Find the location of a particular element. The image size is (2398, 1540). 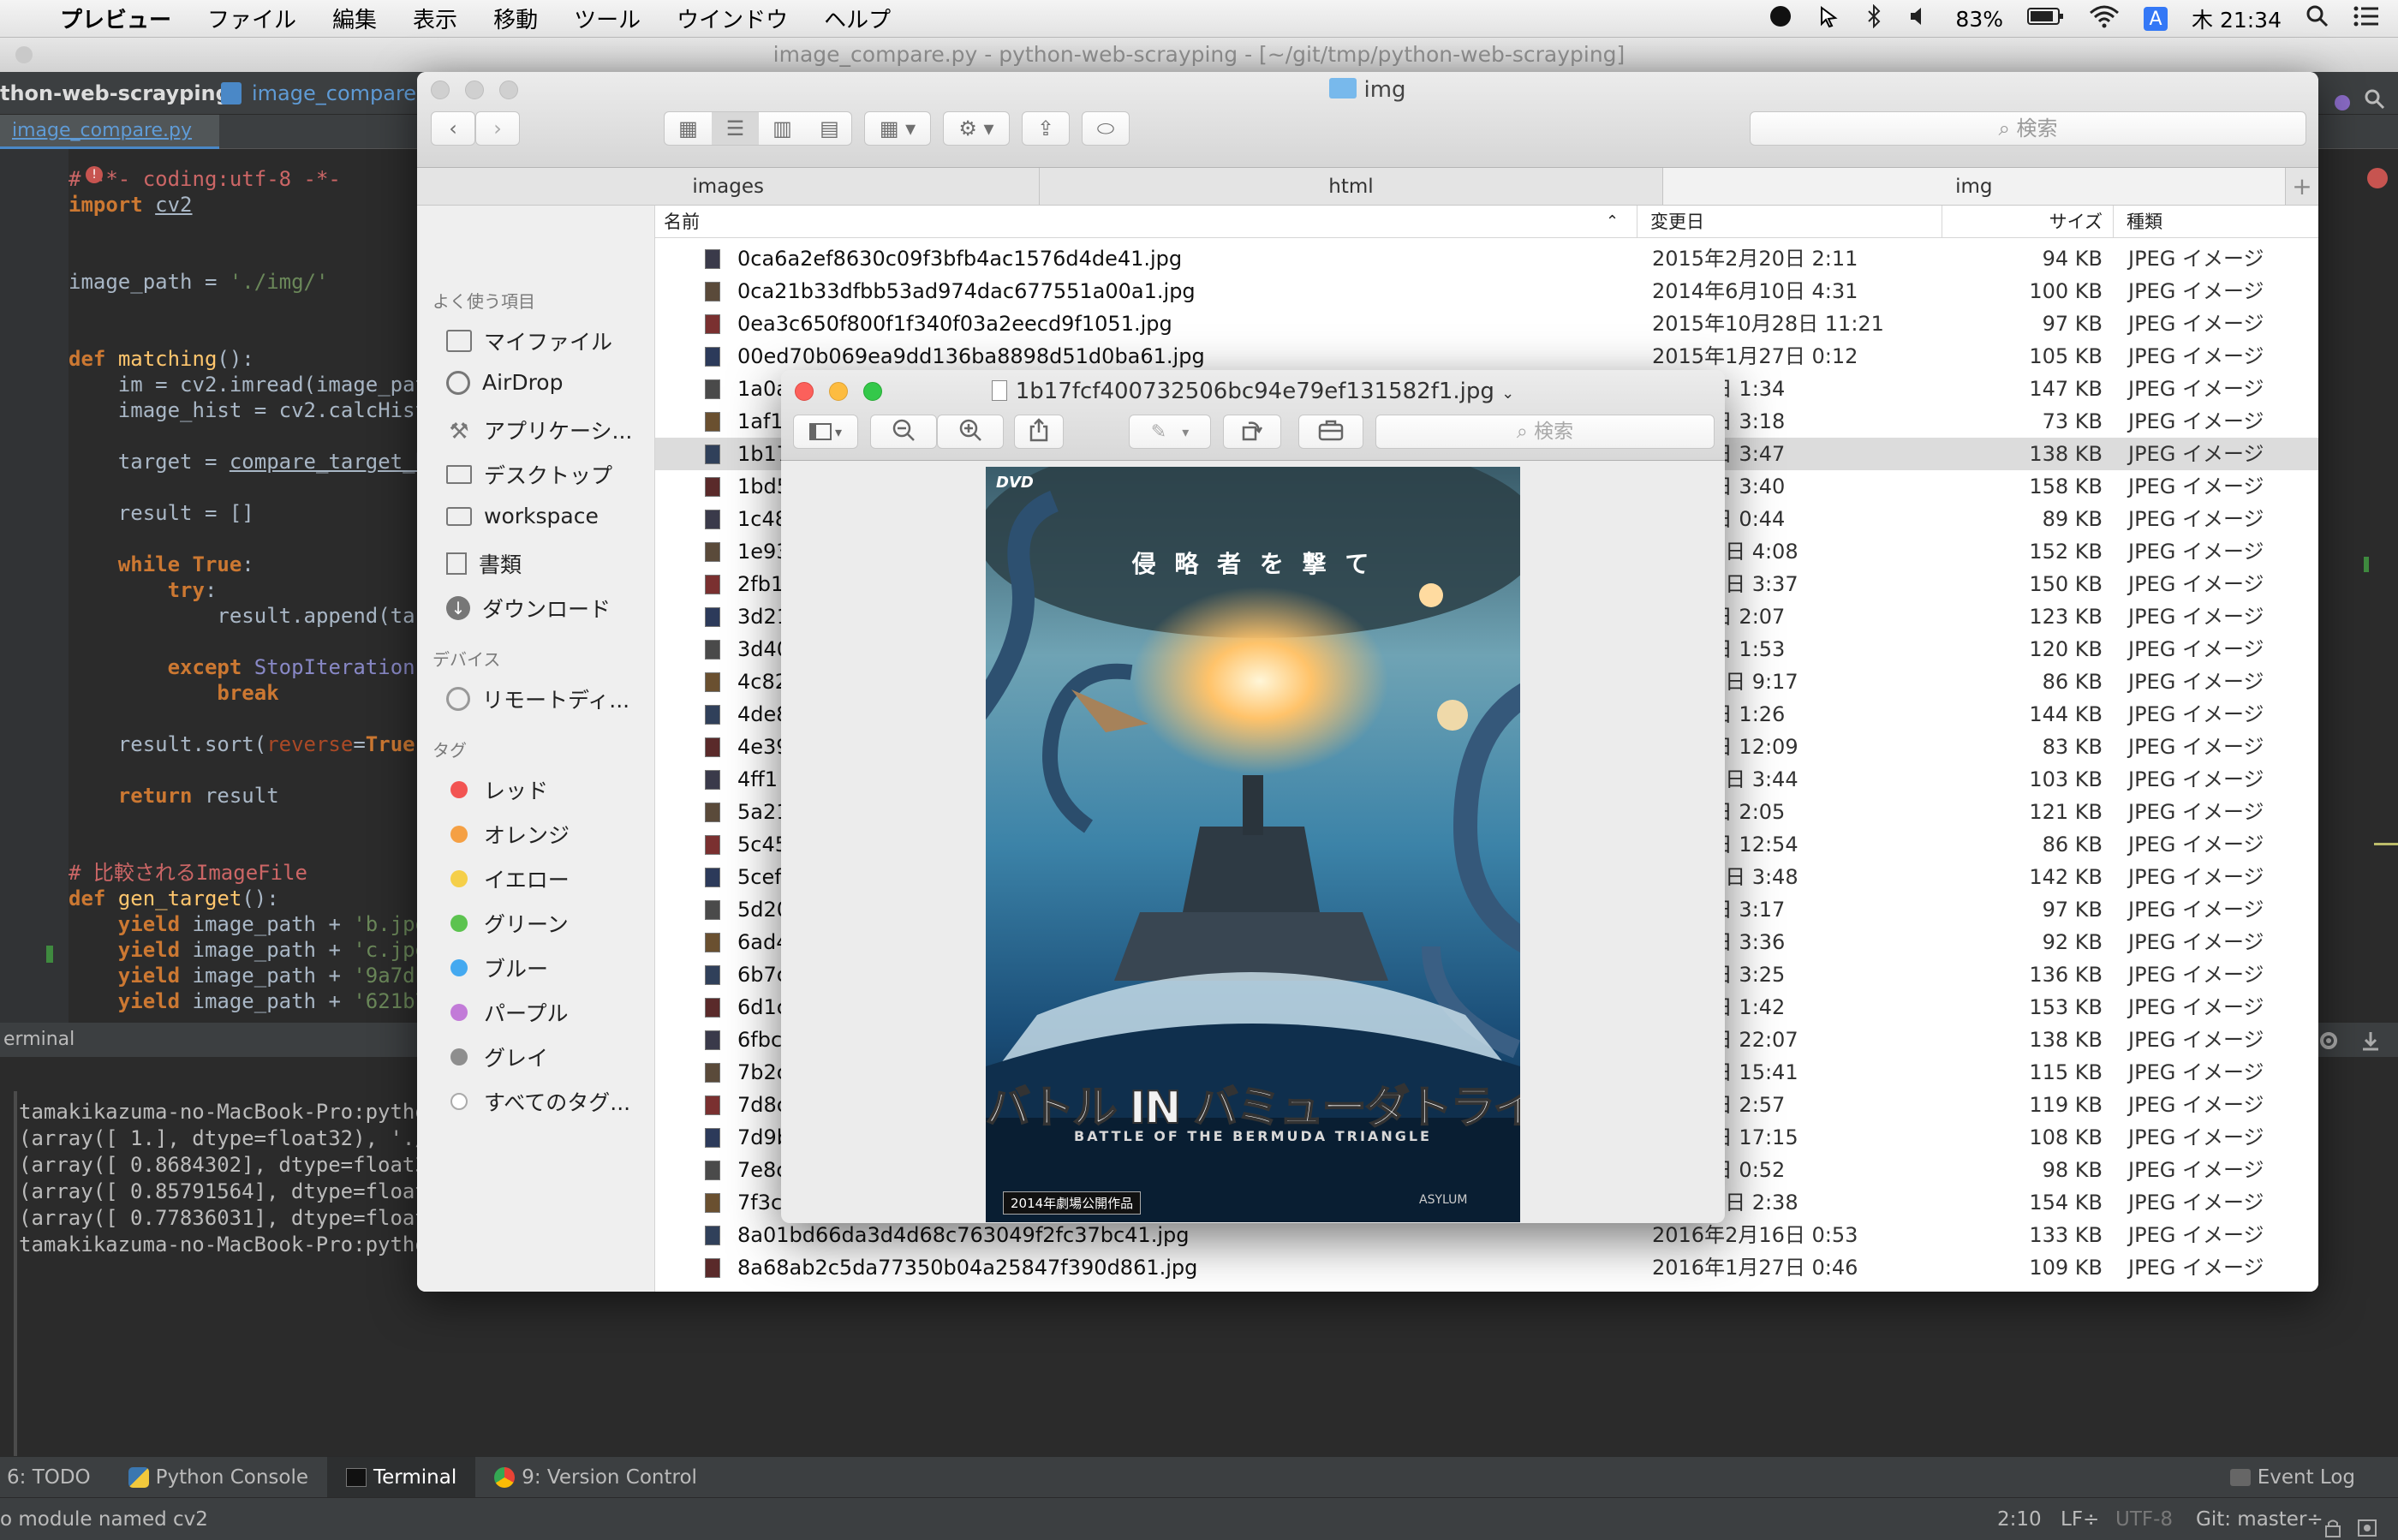

coverflow-view-icon: ▤ is located at coordinates (829, 128).